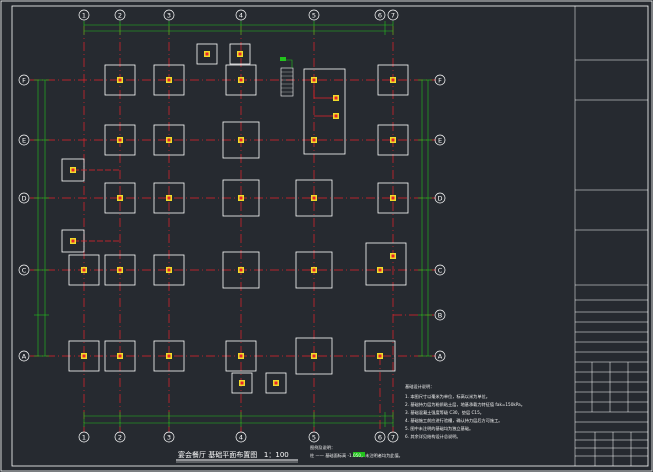 The width and height of the screenshot is (653, 472). What do you see at coordinates (24, 140) in the screenshot?
I see `axis-bubble-left-E-label: E` at bounding box center [24, 140].